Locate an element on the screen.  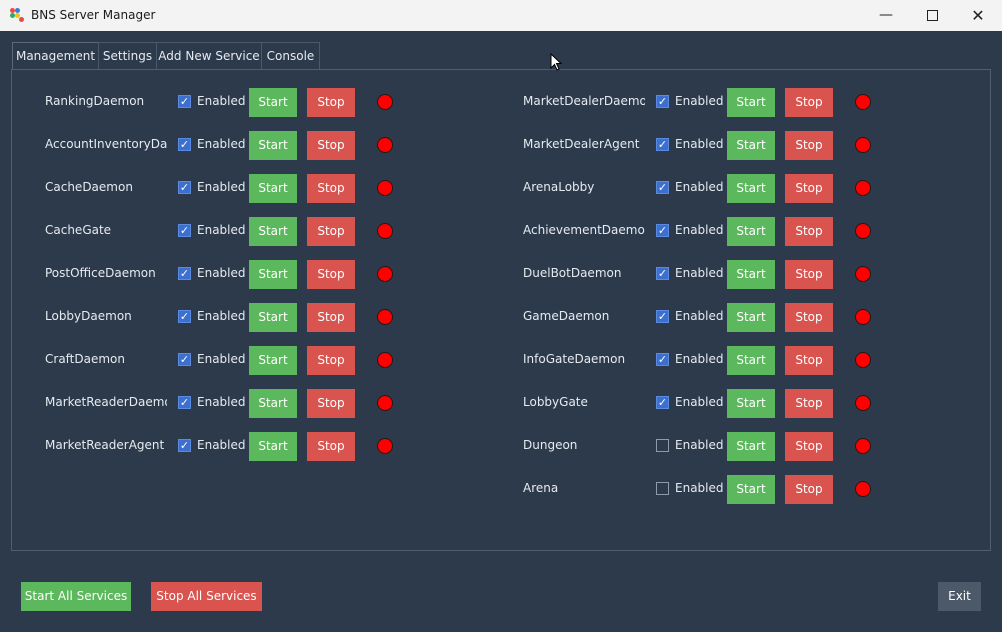
tab-add-new-service: Add New Service is located at coordinates (209, 55).